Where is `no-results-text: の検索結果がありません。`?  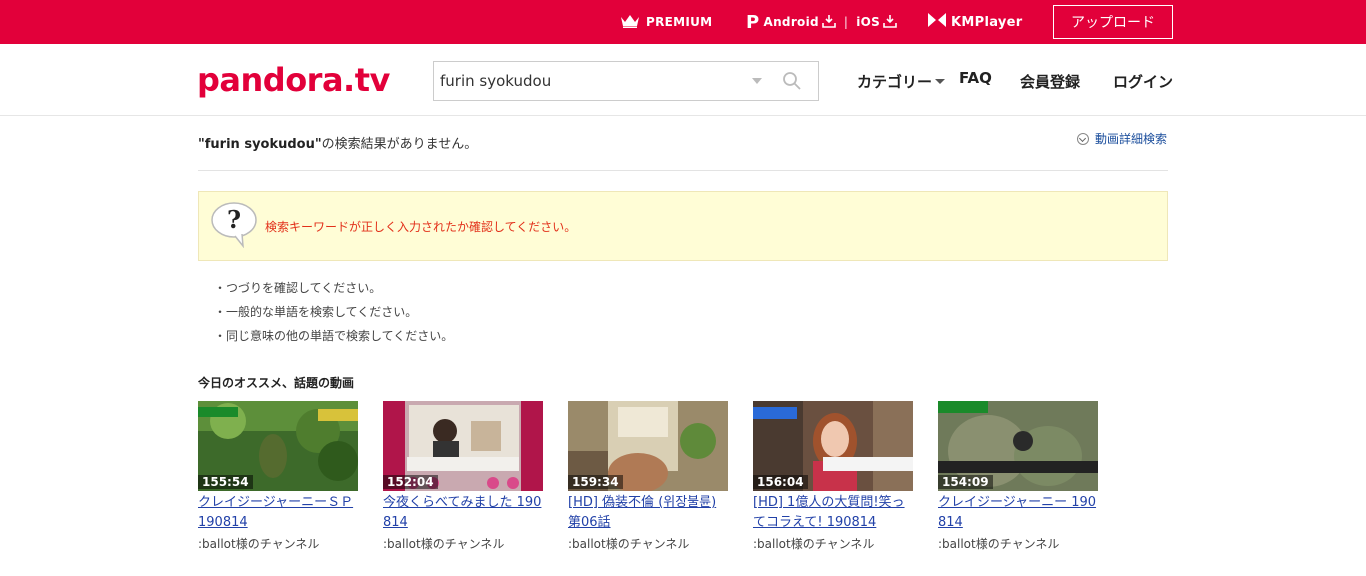 no-results-text: の検索結果がありません。 is located at coordinates (399, 144).